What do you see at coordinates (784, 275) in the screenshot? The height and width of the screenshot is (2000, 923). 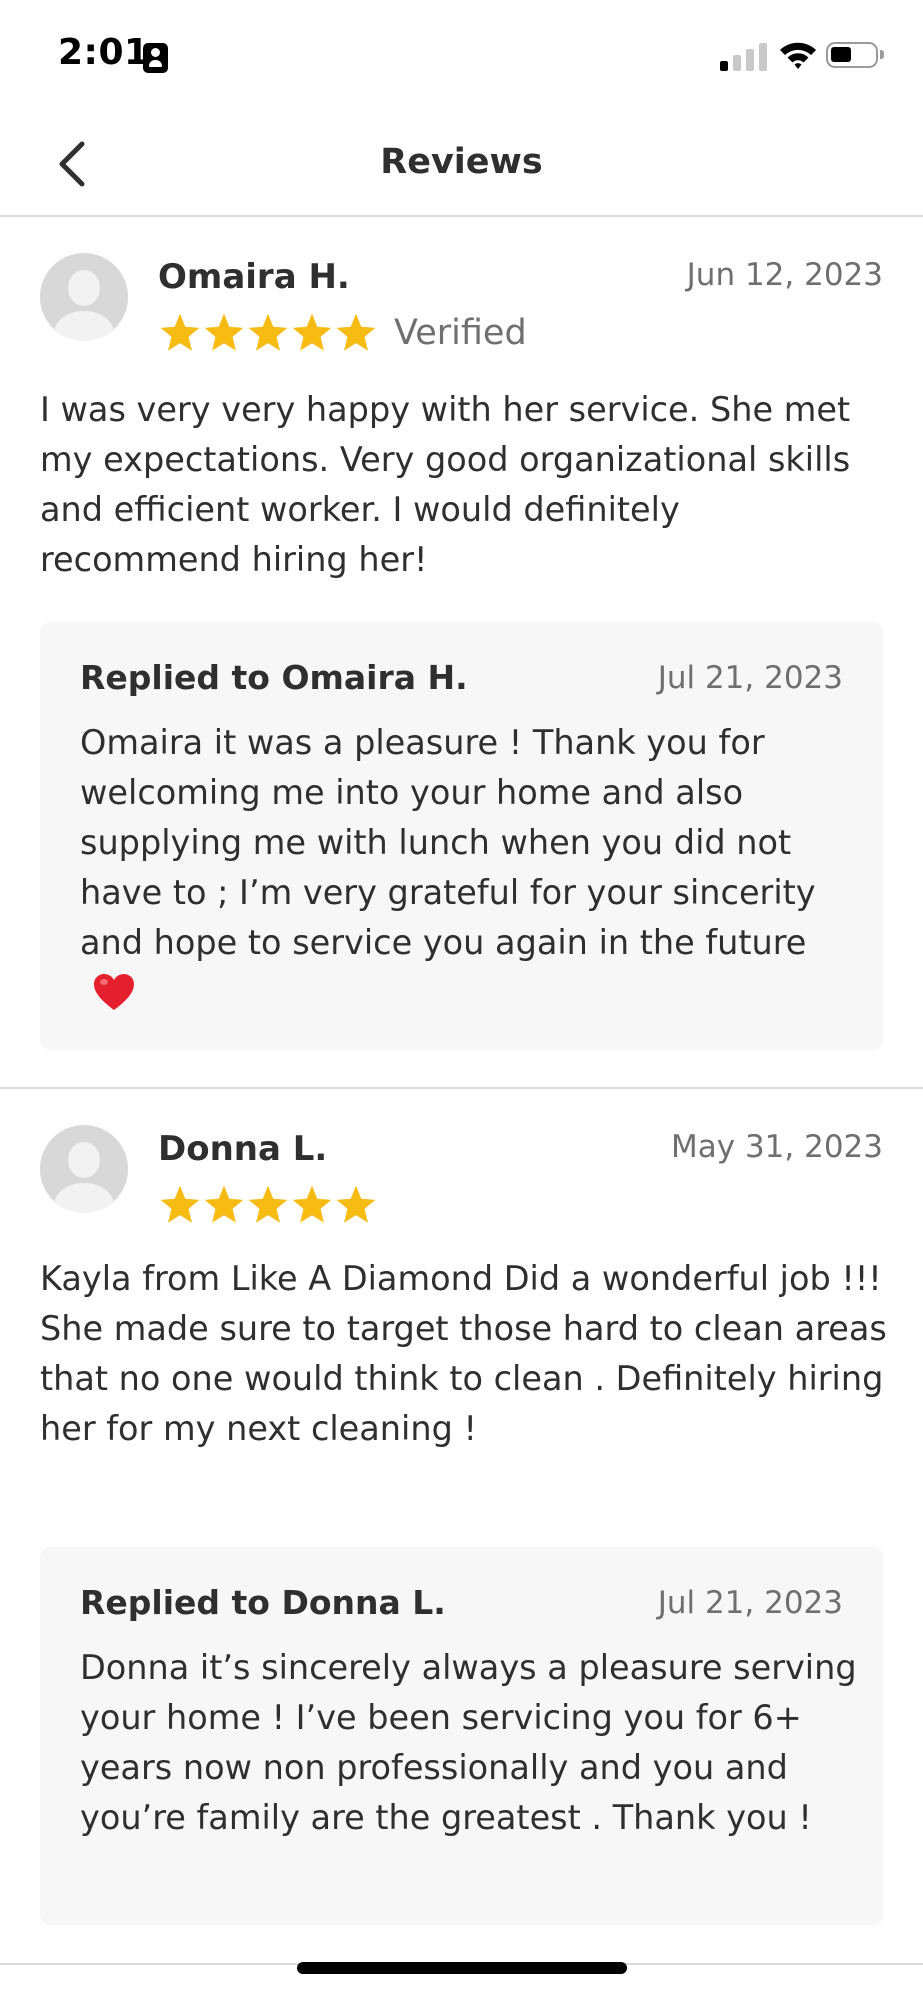 I see `review-date: Jun 12, 2023` at bounding box center [784, 275].